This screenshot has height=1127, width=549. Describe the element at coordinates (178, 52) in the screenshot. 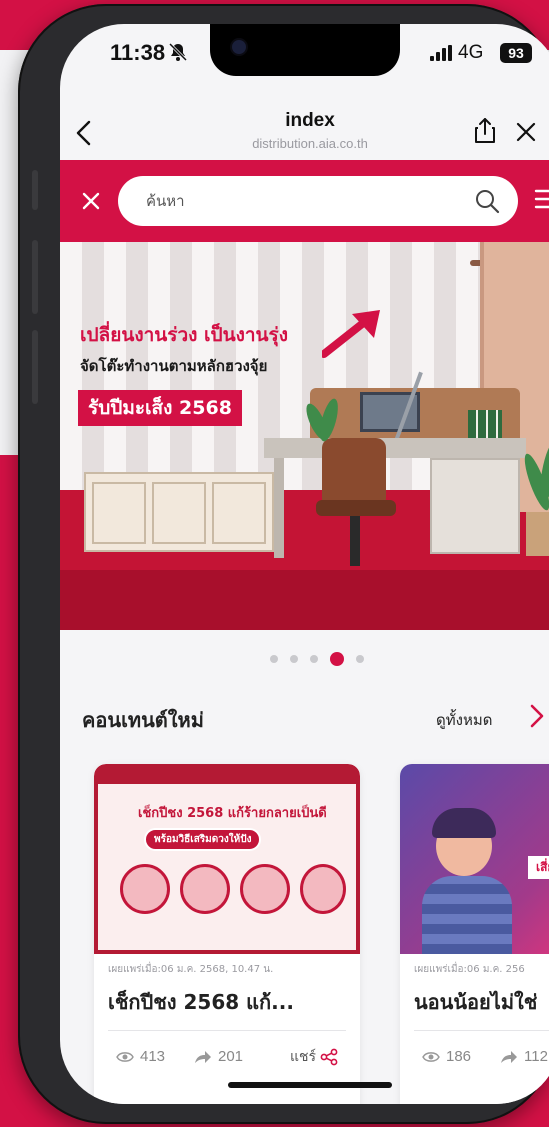

I see `bell-slash-icon` at that location.